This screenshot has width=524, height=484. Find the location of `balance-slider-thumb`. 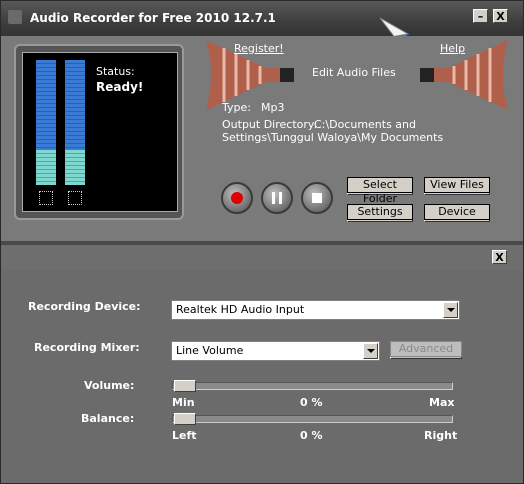

balance-slider-thumb is located at coordinates (185, 419).